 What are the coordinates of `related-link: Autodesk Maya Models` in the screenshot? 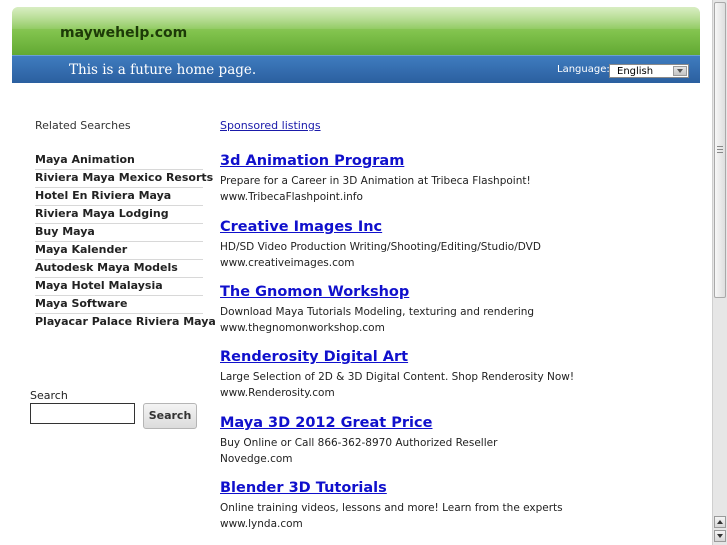 It's located at (119, 269).